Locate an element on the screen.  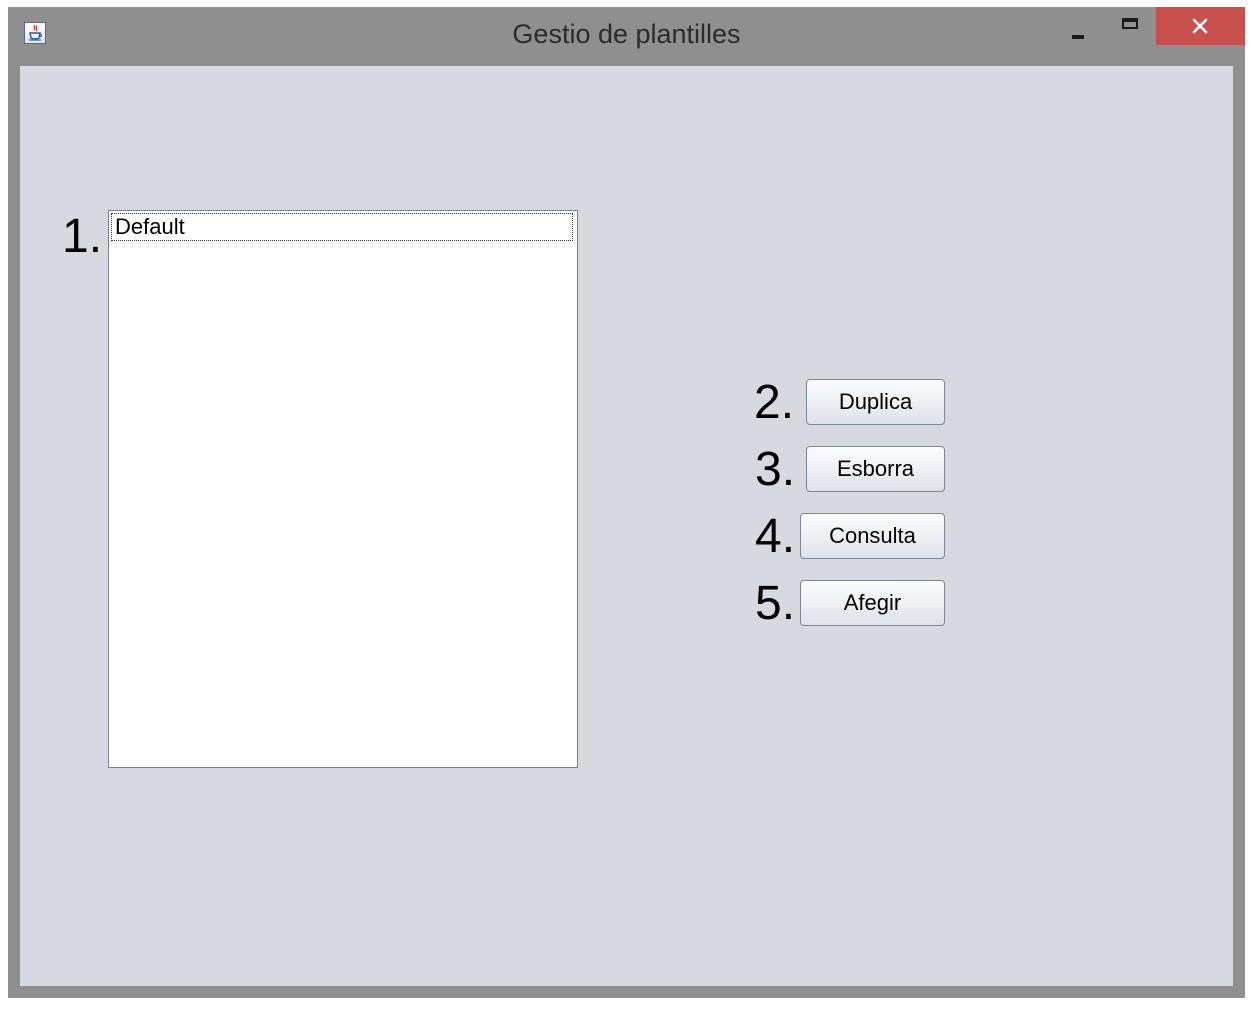
duplica-button: Duplica is located at coordinates (875, 402).